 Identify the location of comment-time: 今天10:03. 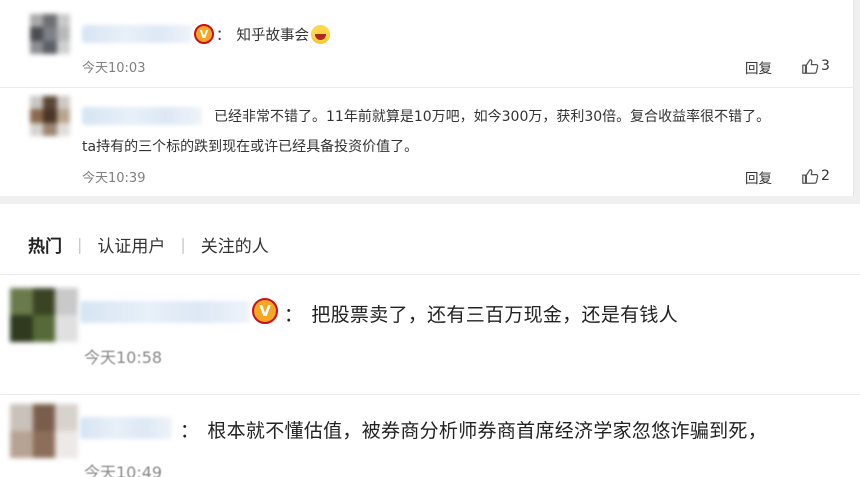
(114, 68).